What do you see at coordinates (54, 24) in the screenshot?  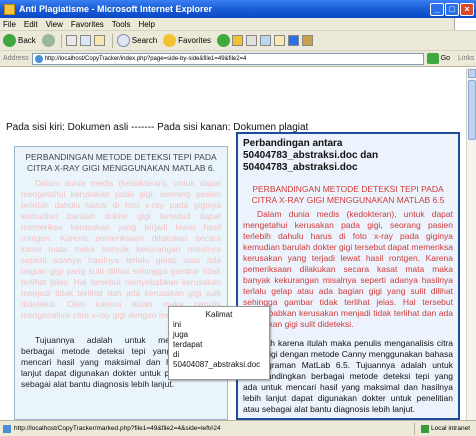 I see `menu-view: View` at bounding box center [54, 24].